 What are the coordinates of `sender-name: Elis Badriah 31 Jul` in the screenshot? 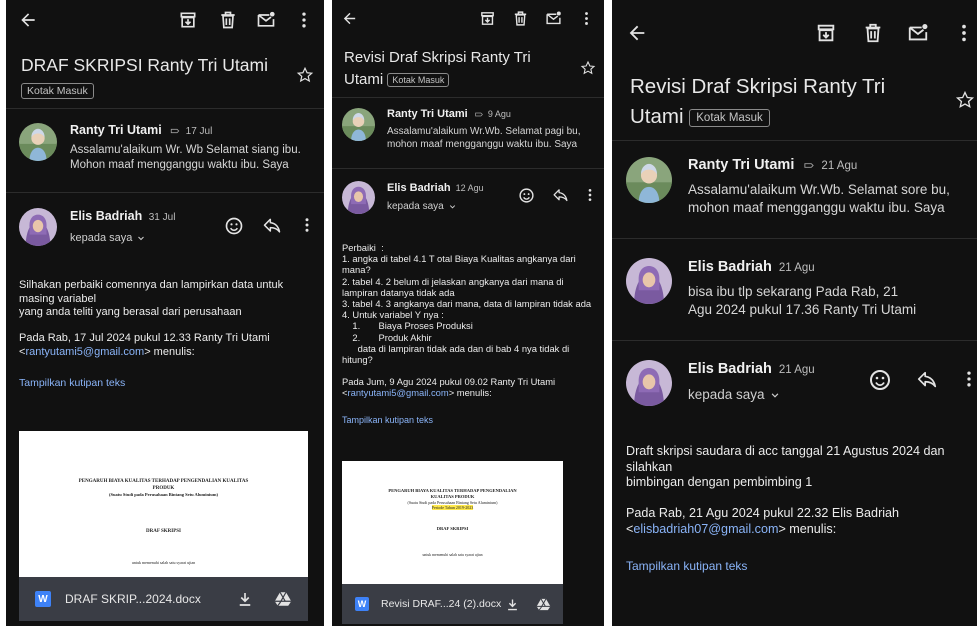 It's located at (122, 216).